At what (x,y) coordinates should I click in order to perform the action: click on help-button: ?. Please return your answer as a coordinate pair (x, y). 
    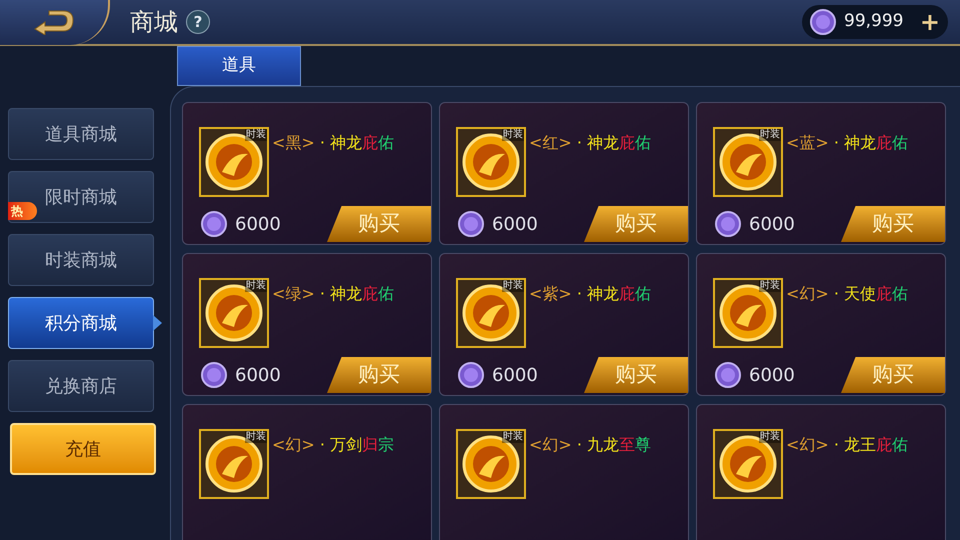
    Looking at the image, I should click on (198, 22).